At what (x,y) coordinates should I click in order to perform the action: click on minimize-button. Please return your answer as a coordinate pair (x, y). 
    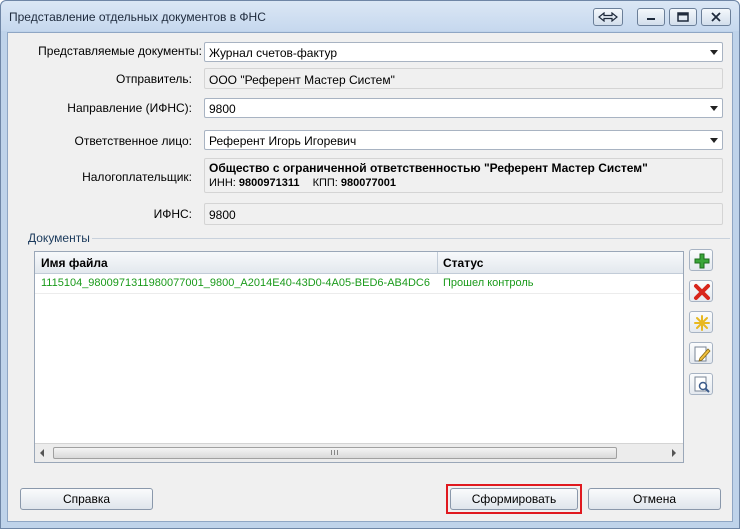
    Looking at the image, I should click on (651, 17).